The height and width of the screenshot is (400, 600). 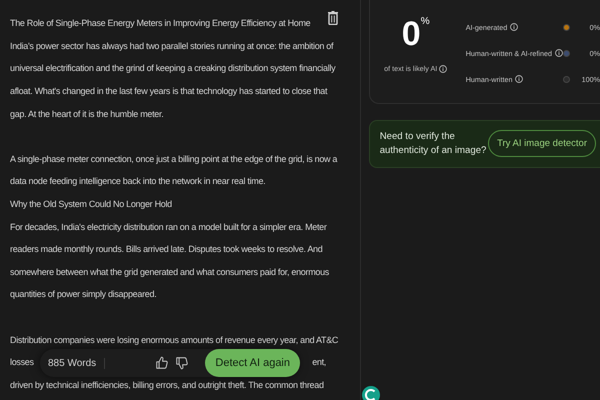 What do you see at coordinates (333, 18) in the screenshot?
I see `trash-icon` at bounding box center [333, 18].